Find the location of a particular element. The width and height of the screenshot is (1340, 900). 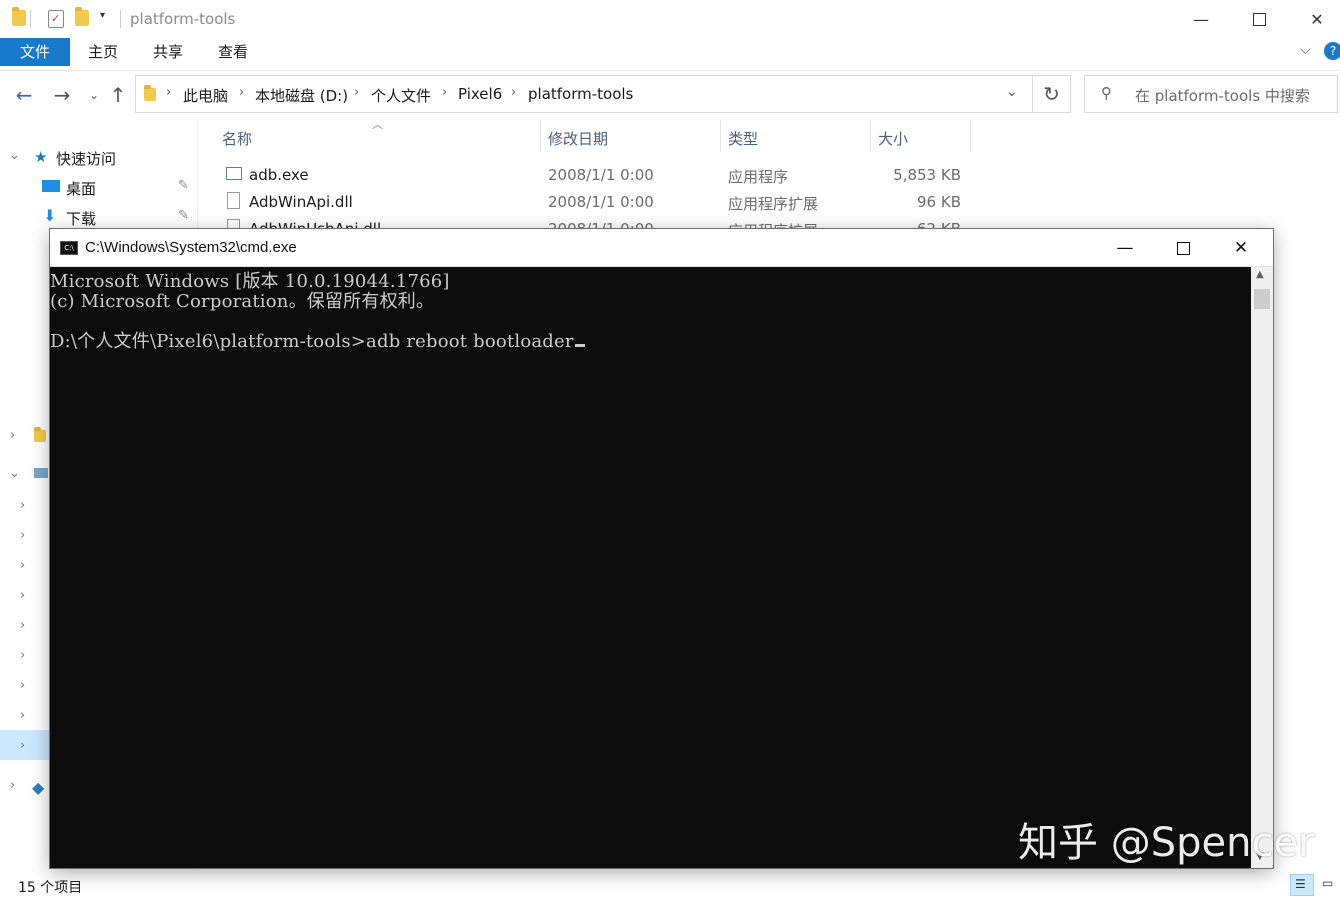

refresh-button: ↻ is located at coordinates (1052, 94).